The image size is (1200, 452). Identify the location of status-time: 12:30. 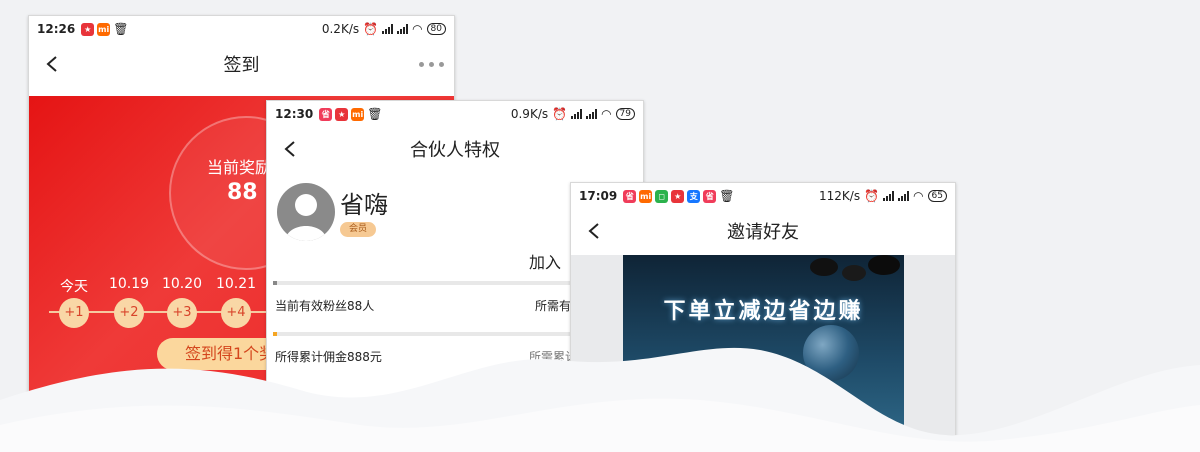
(294, 114).